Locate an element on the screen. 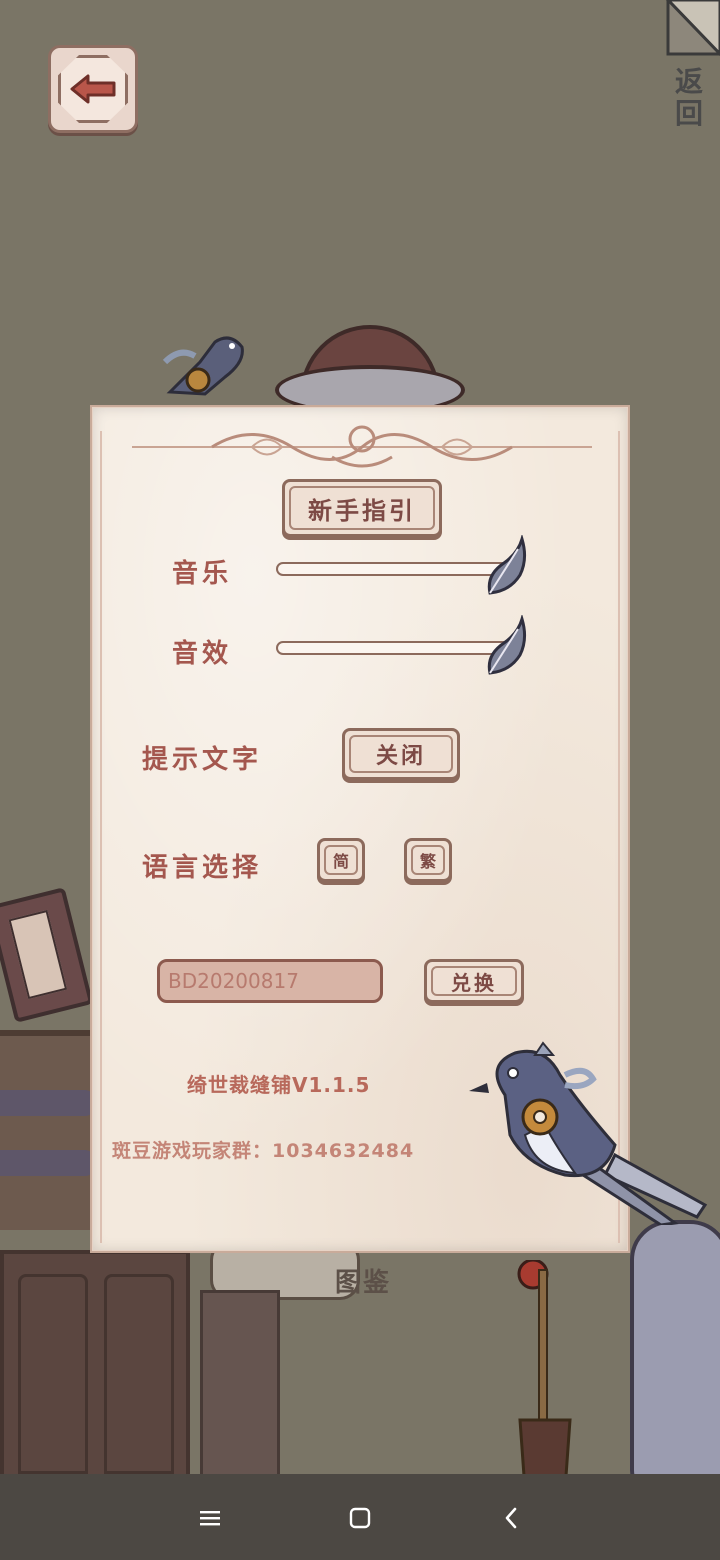 The width and height of the screenshot is (720, 1560). menu-icon is located at coordinates (210, 1518).